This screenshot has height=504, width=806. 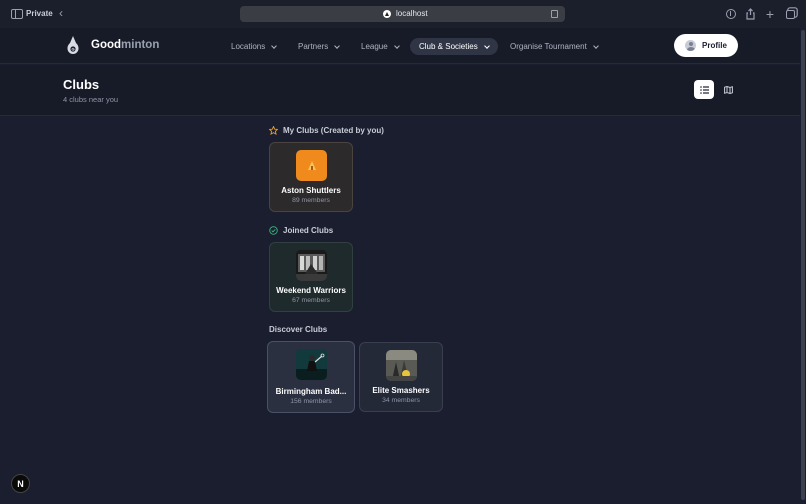 I want to click on club-members-count: 156 members, so click(x=311, y=401).